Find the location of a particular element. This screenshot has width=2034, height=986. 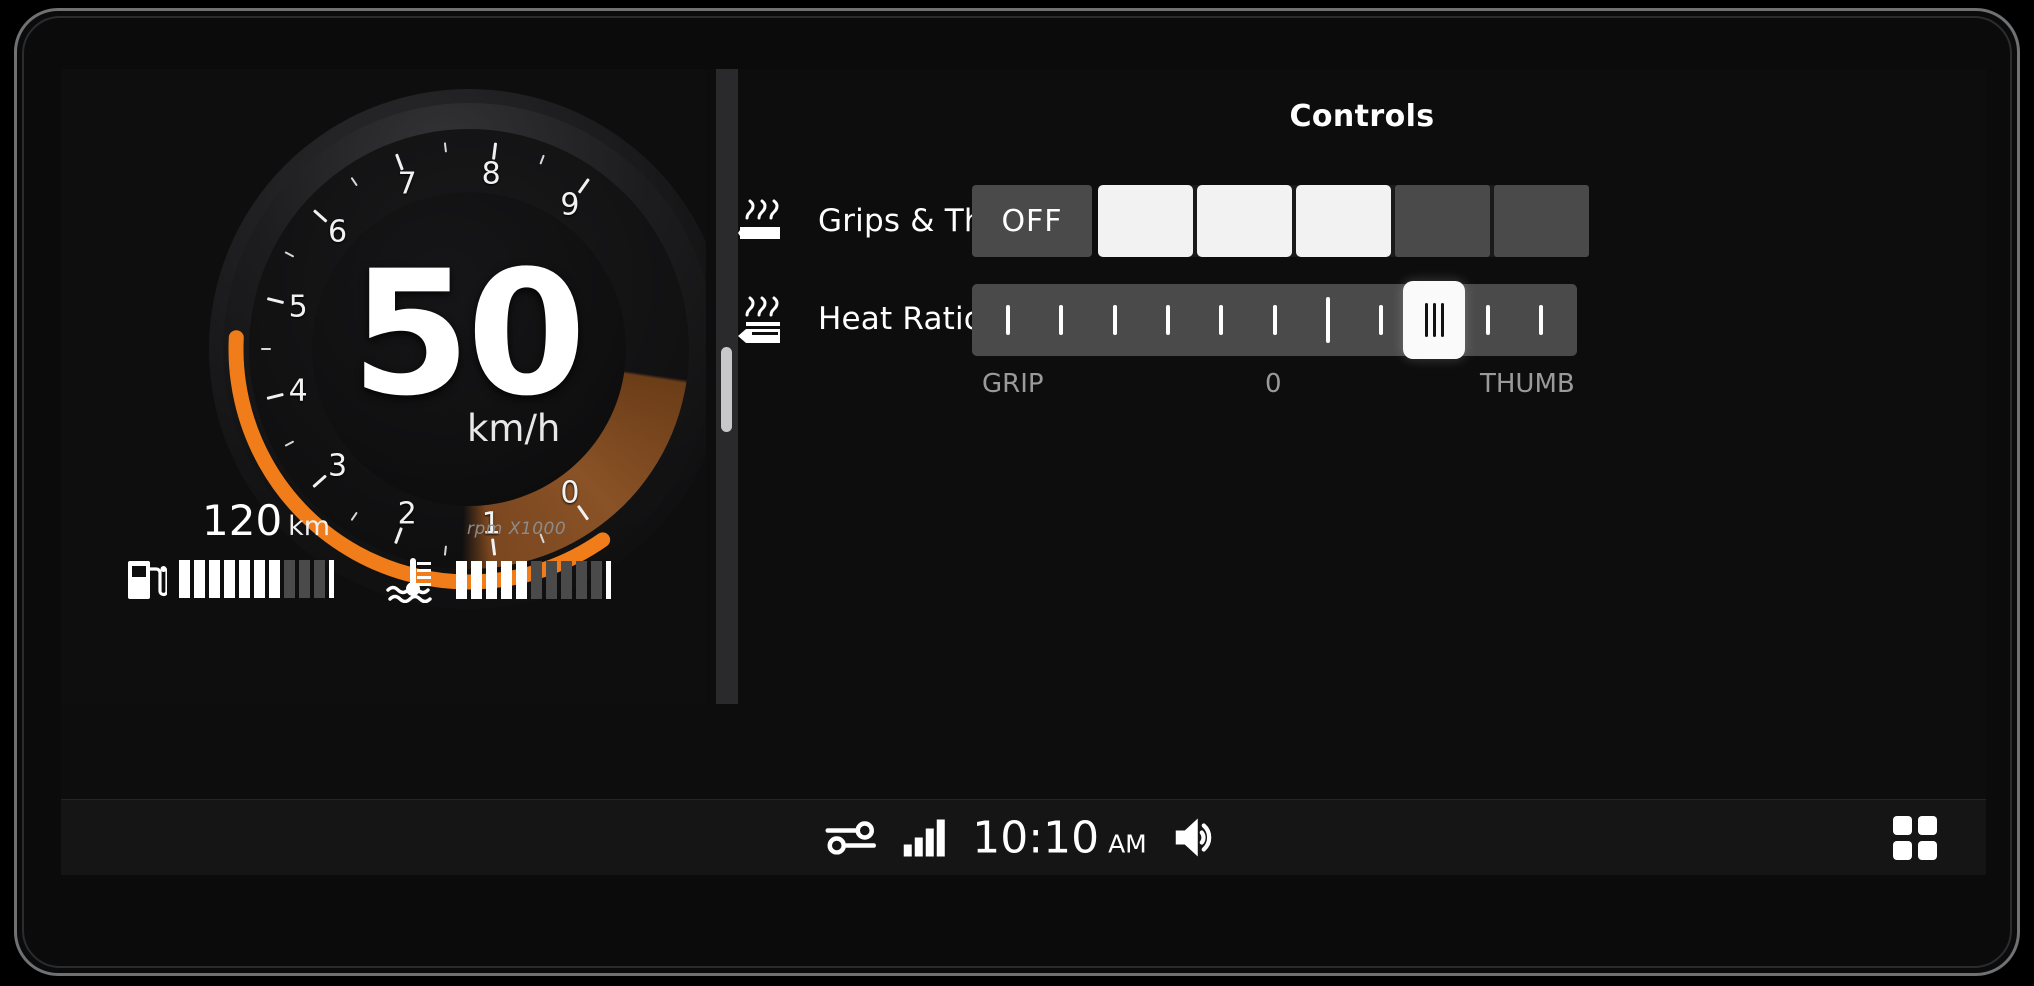

heat-ratio-icon is located at coordinates (759, 319).